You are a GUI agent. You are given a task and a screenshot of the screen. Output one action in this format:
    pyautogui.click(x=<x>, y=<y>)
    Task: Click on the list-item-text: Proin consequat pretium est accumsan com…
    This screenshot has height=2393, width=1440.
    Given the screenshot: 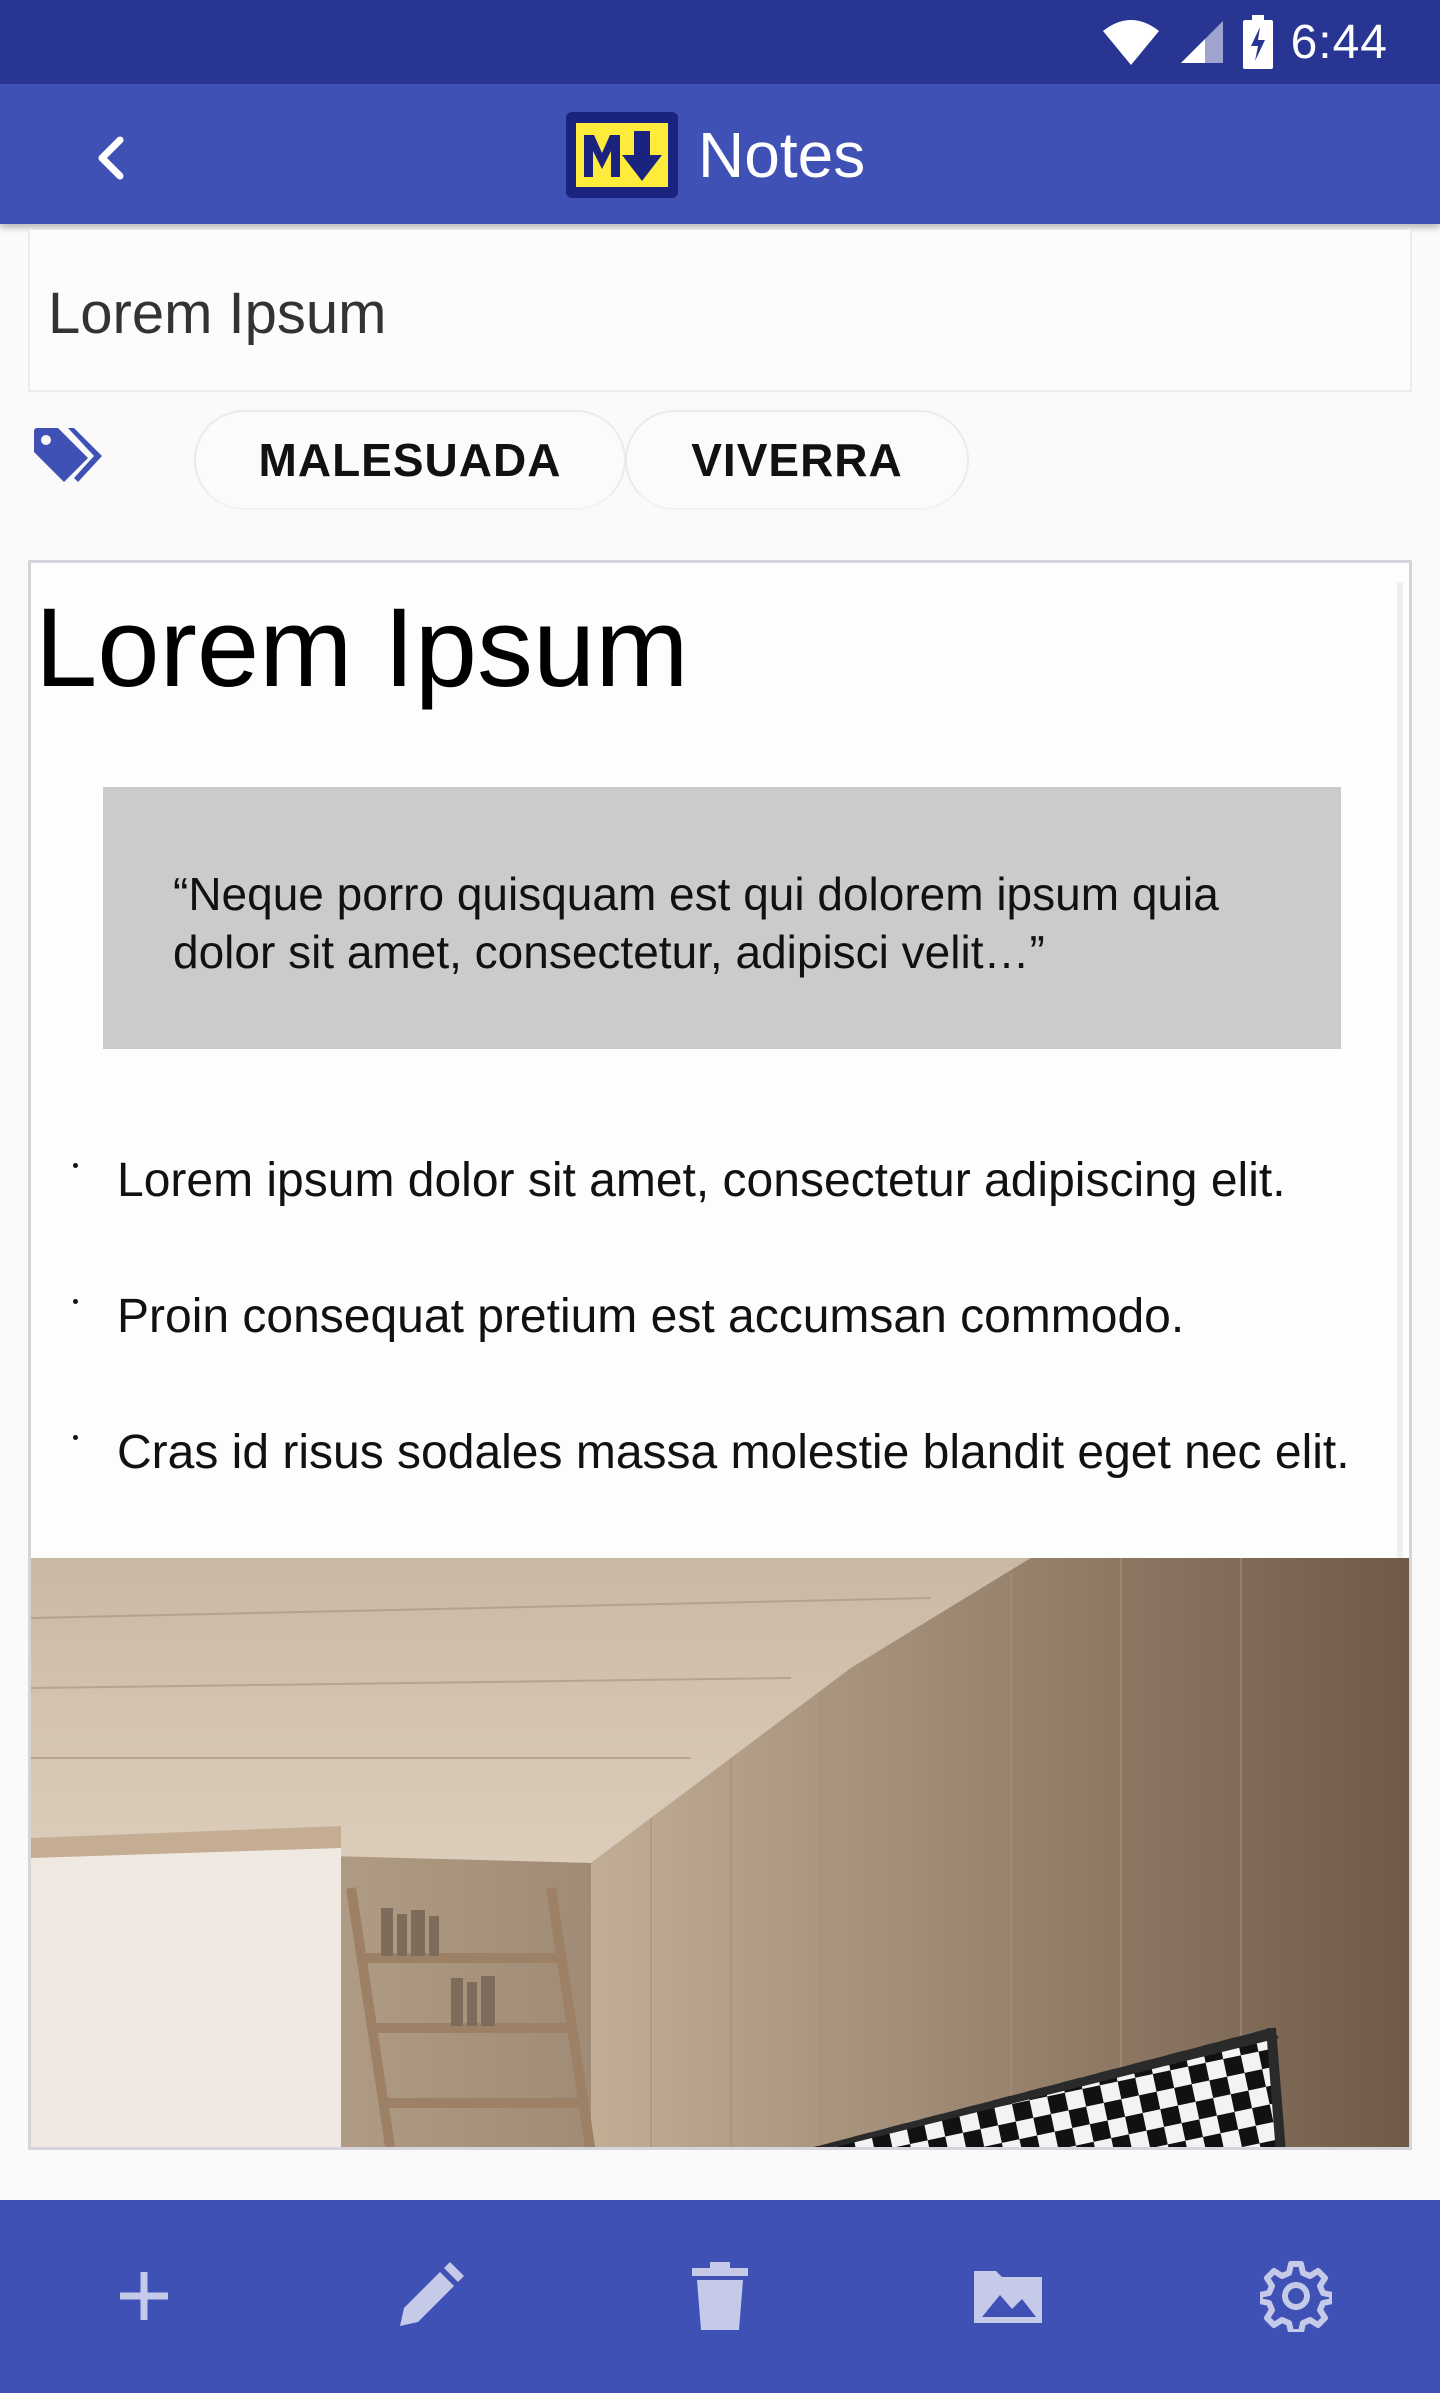 What is the action you would take?
    pyautogui.click(x=651, y=1316)
    